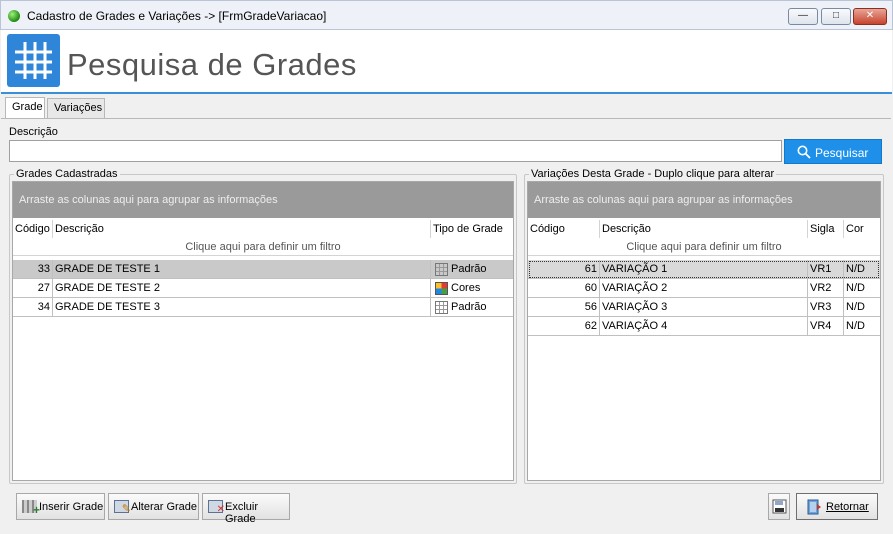 This screenshot has height=534, width=893. I want to click on exit-door-icon, so click(814, 507).